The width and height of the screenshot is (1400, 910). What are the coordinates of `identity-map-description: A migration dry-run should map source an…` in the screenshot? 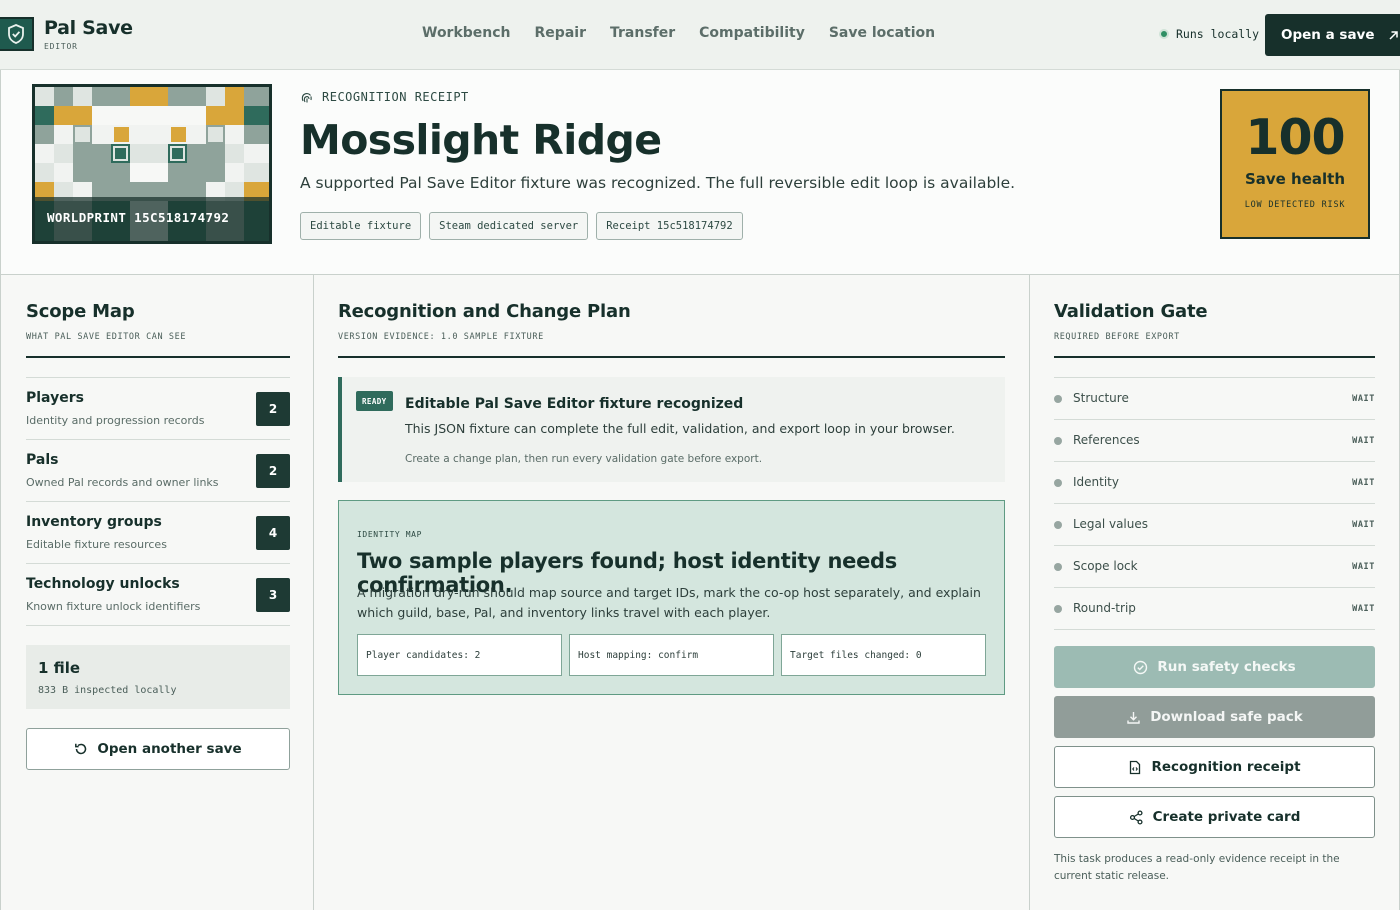 It's located at (669, 602).